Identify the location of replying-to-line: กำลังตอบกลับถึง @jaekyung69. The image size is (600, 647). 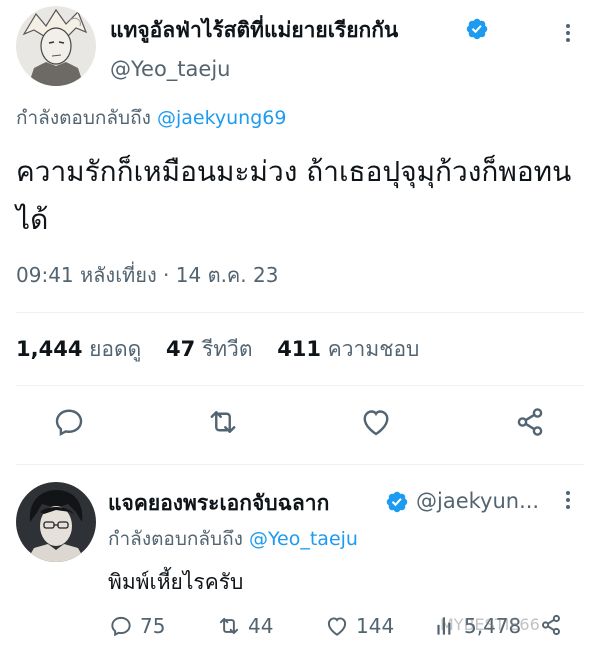
(151, 118).